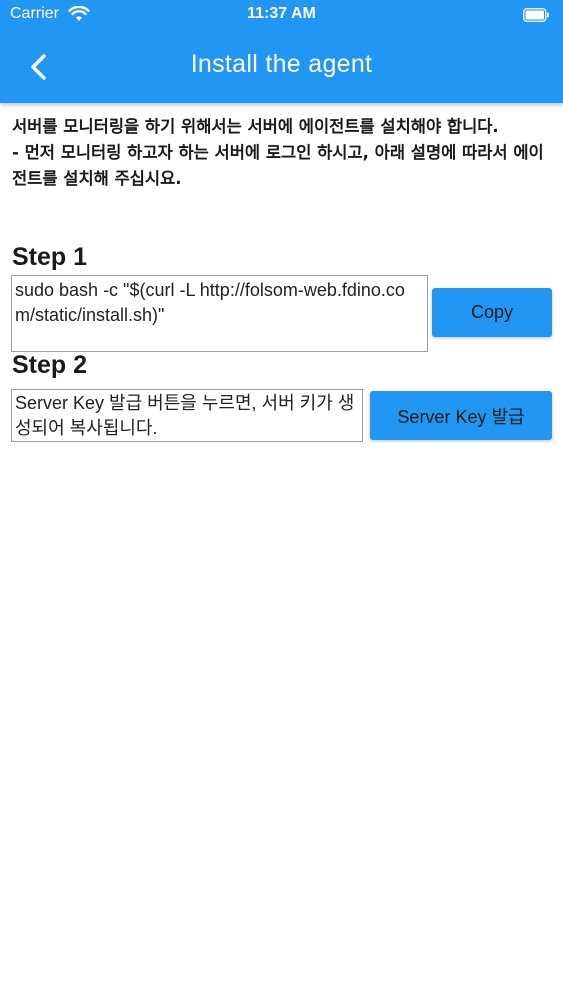 This screenshot has width=563, height=1000. I want to click on battery-icon, so click(536, 14).